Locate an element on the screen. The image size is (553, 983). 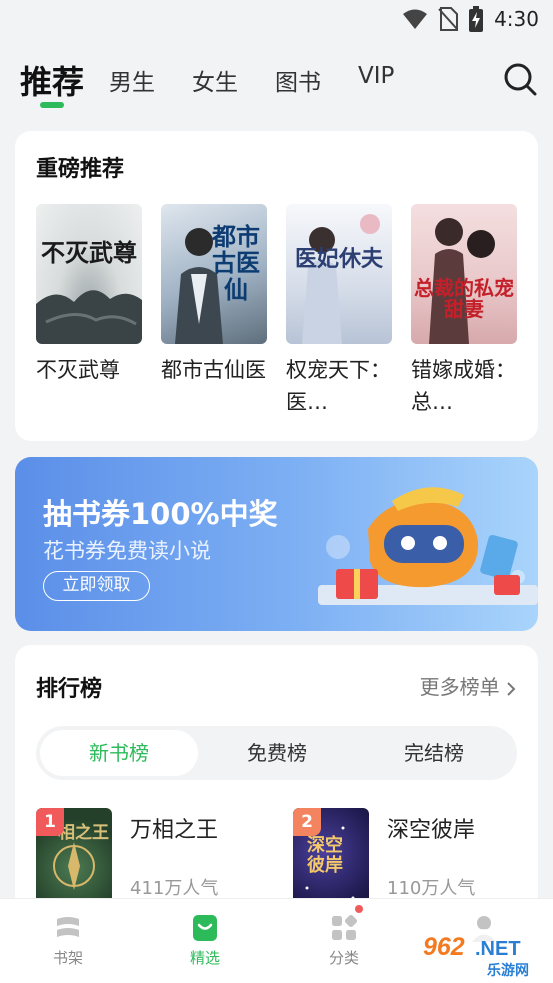
wifi-icon is located at coordinates (415, 19).